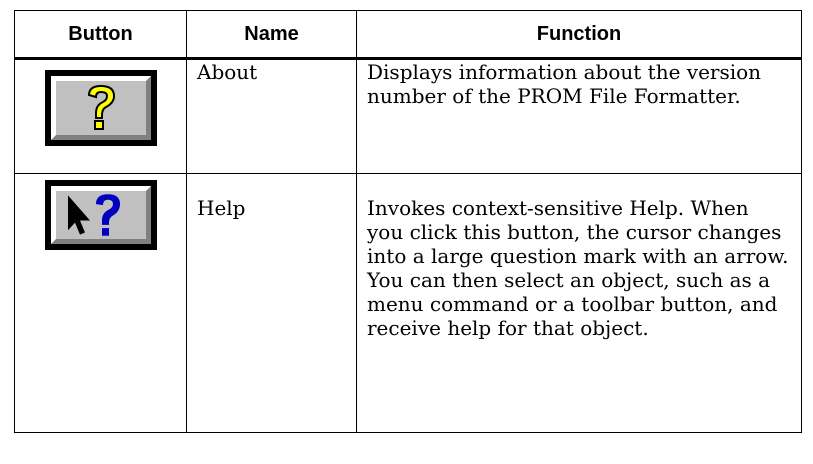  Describe the element at coordinates (100, 35) in the screenshot. I see `header-button: Button` at that location.